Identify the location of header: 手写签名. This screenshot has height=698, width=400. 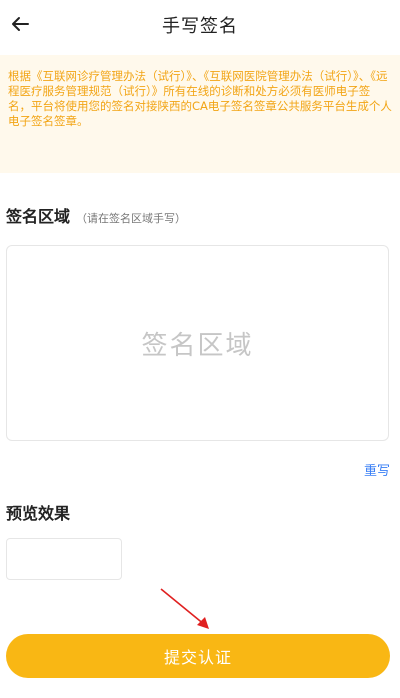
(200, 25).